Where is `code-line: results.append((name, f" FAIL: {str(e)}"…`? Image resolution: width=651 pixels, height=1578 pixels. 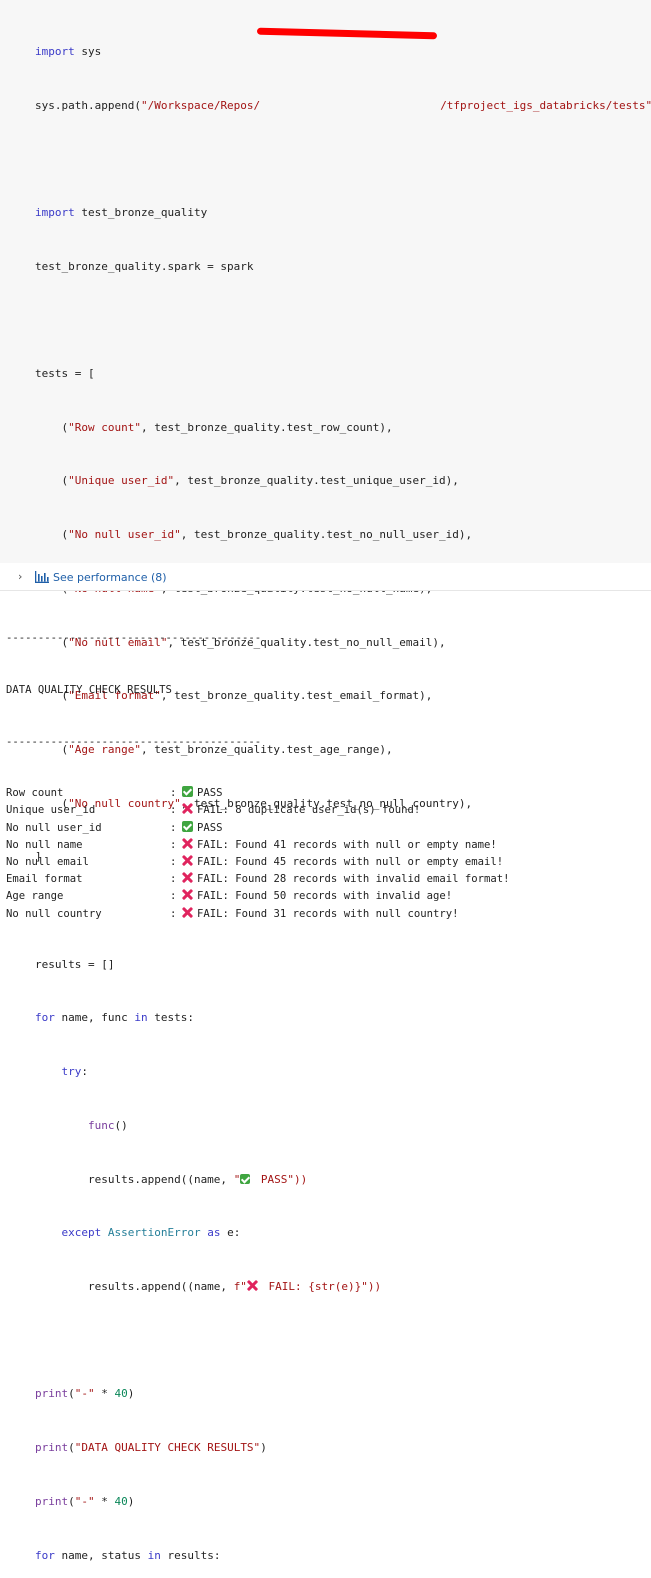 code-line: results.append((name, f" FAIL: {str(e)}"… is located at coordinates (208, 1286).